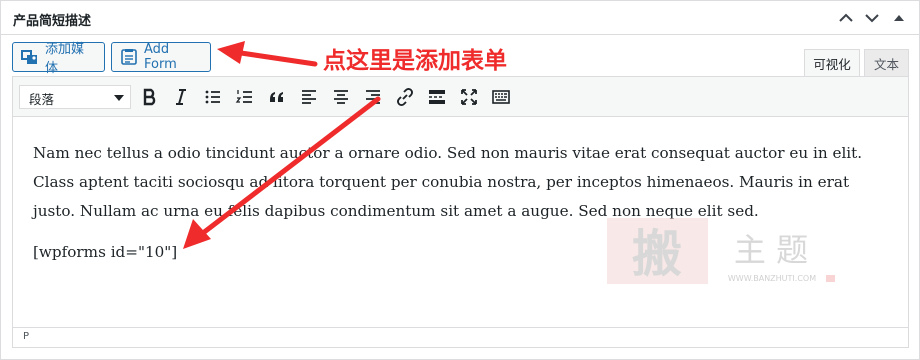 This screenshot has width=920, height=360. I want to click on chevron-up-icon, so click(846, 18).